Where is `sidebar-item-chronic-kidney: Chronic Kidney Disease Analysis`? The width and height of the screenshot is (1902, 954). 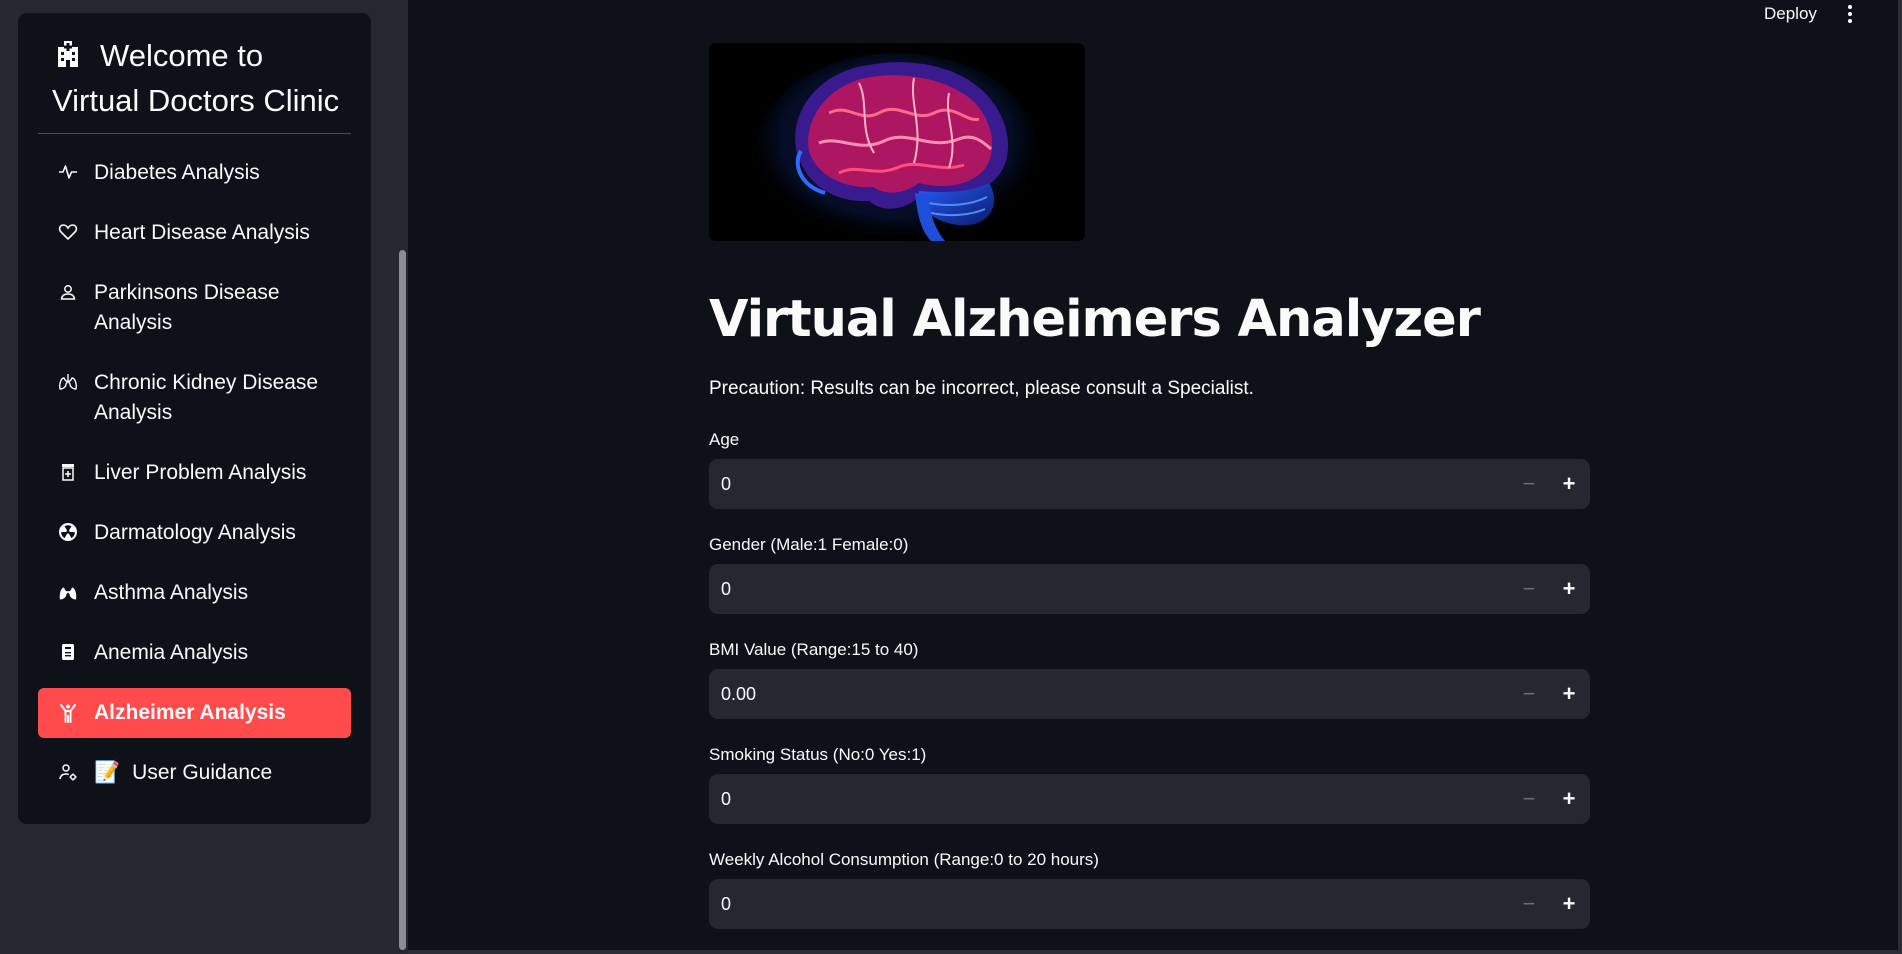
sidebar-item-chronic-kidney: Chronic Kidney Disease Analysis is located at coordinates (194, 398).